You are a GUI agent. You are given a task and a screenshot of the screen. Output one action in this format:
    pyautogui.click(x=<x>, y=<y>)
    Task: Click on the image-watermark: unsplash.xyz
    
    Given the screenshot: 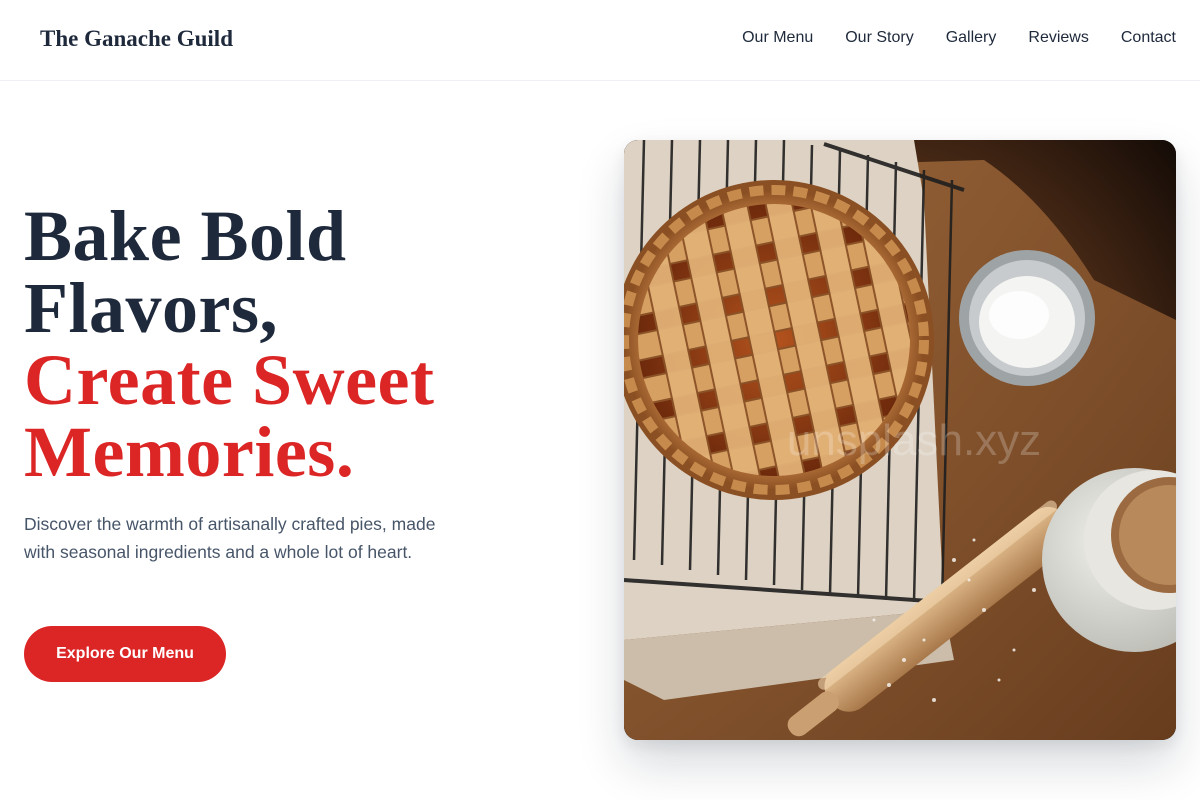 What is the action you would take?
    pyautogui.click(x=914, y=440)
    